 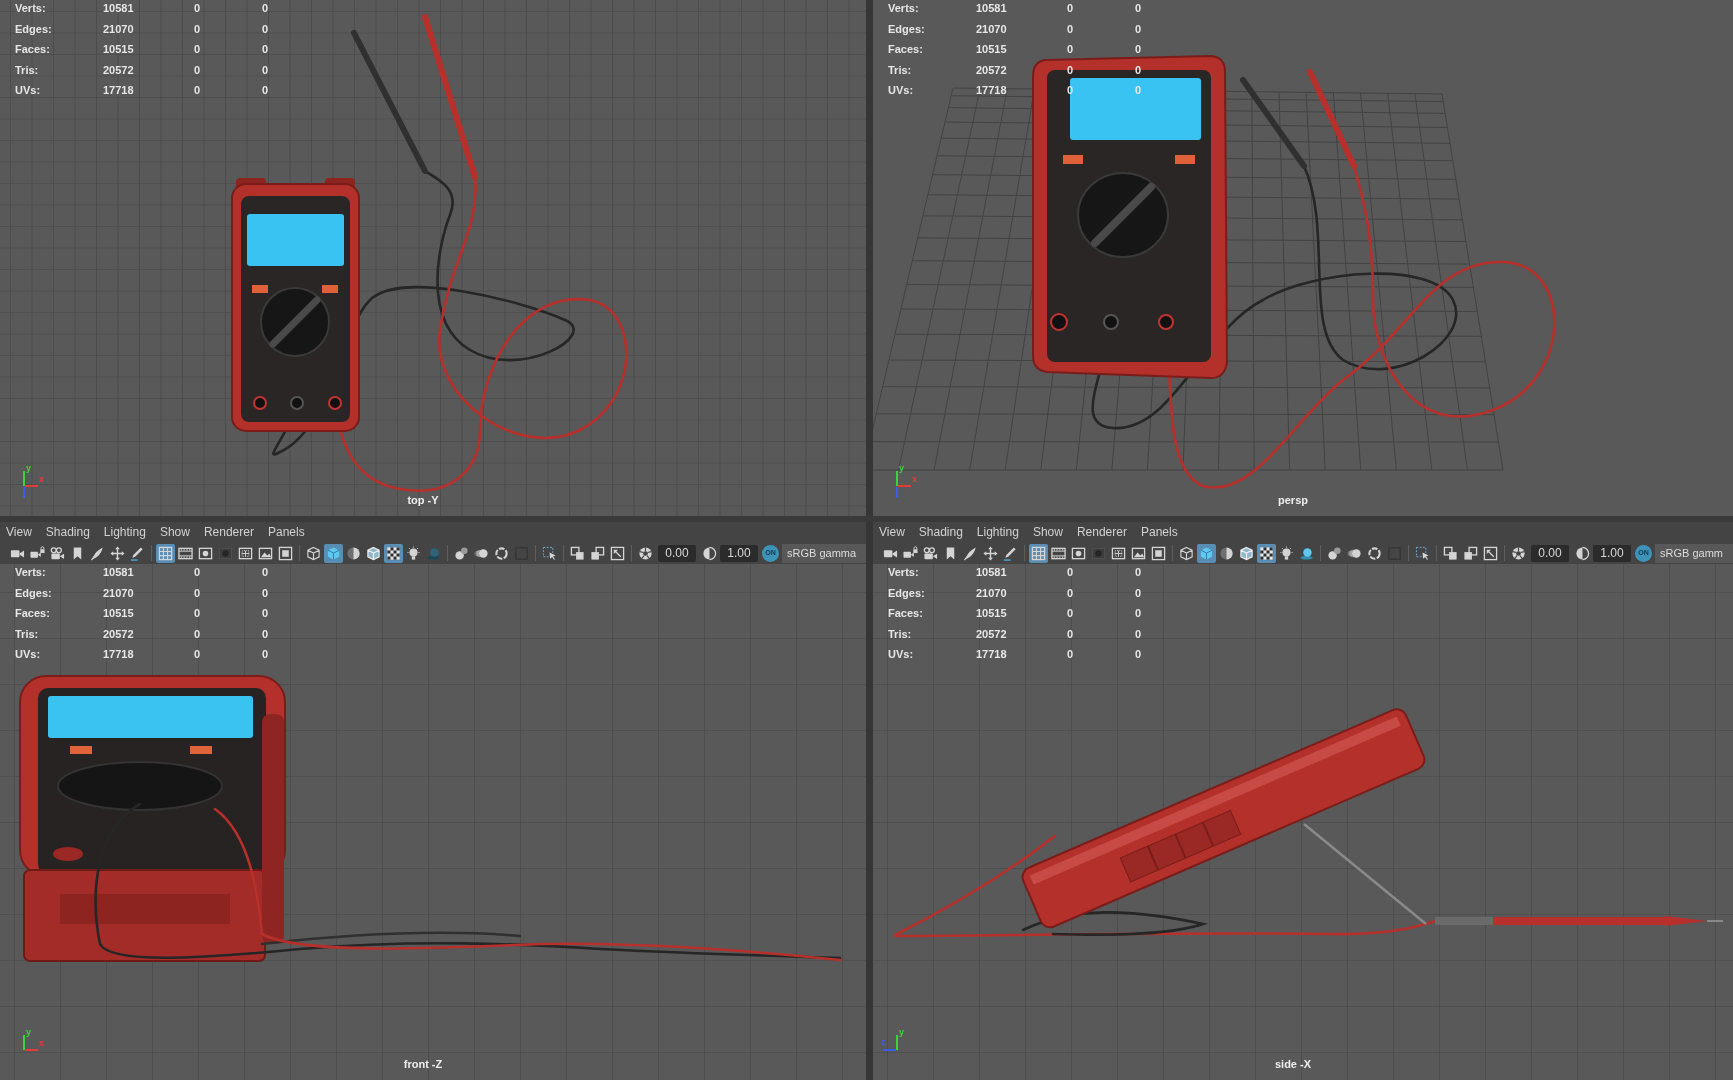 I want to click on camera-label: front -Z, so click(x=423, y=1064).